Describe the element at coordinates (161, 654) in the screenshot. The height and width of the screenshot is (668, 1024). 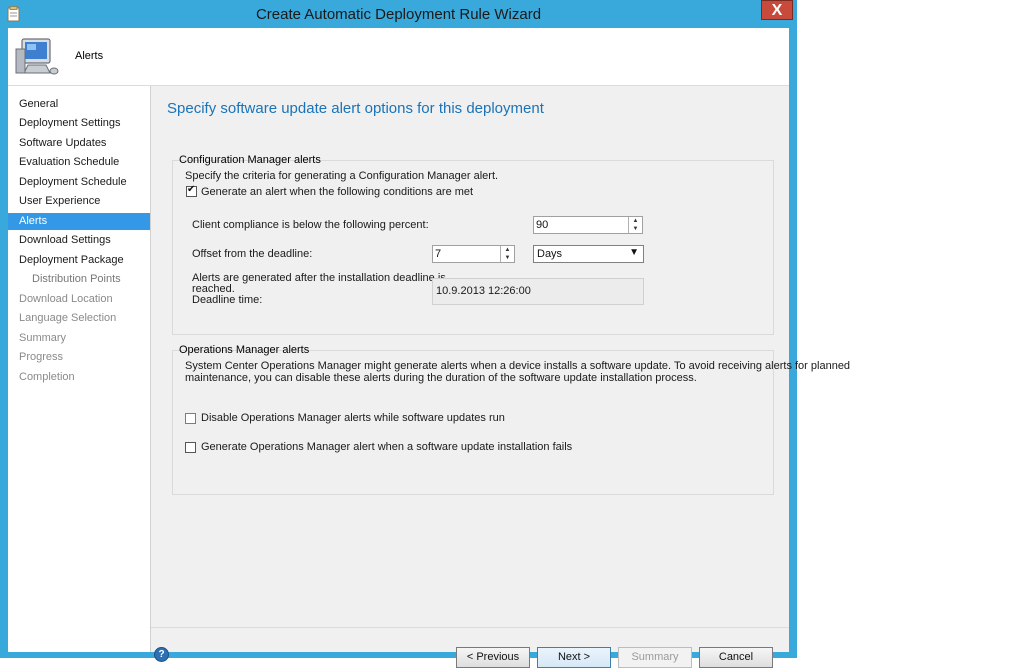
I see `help-icon: ?` at that location.